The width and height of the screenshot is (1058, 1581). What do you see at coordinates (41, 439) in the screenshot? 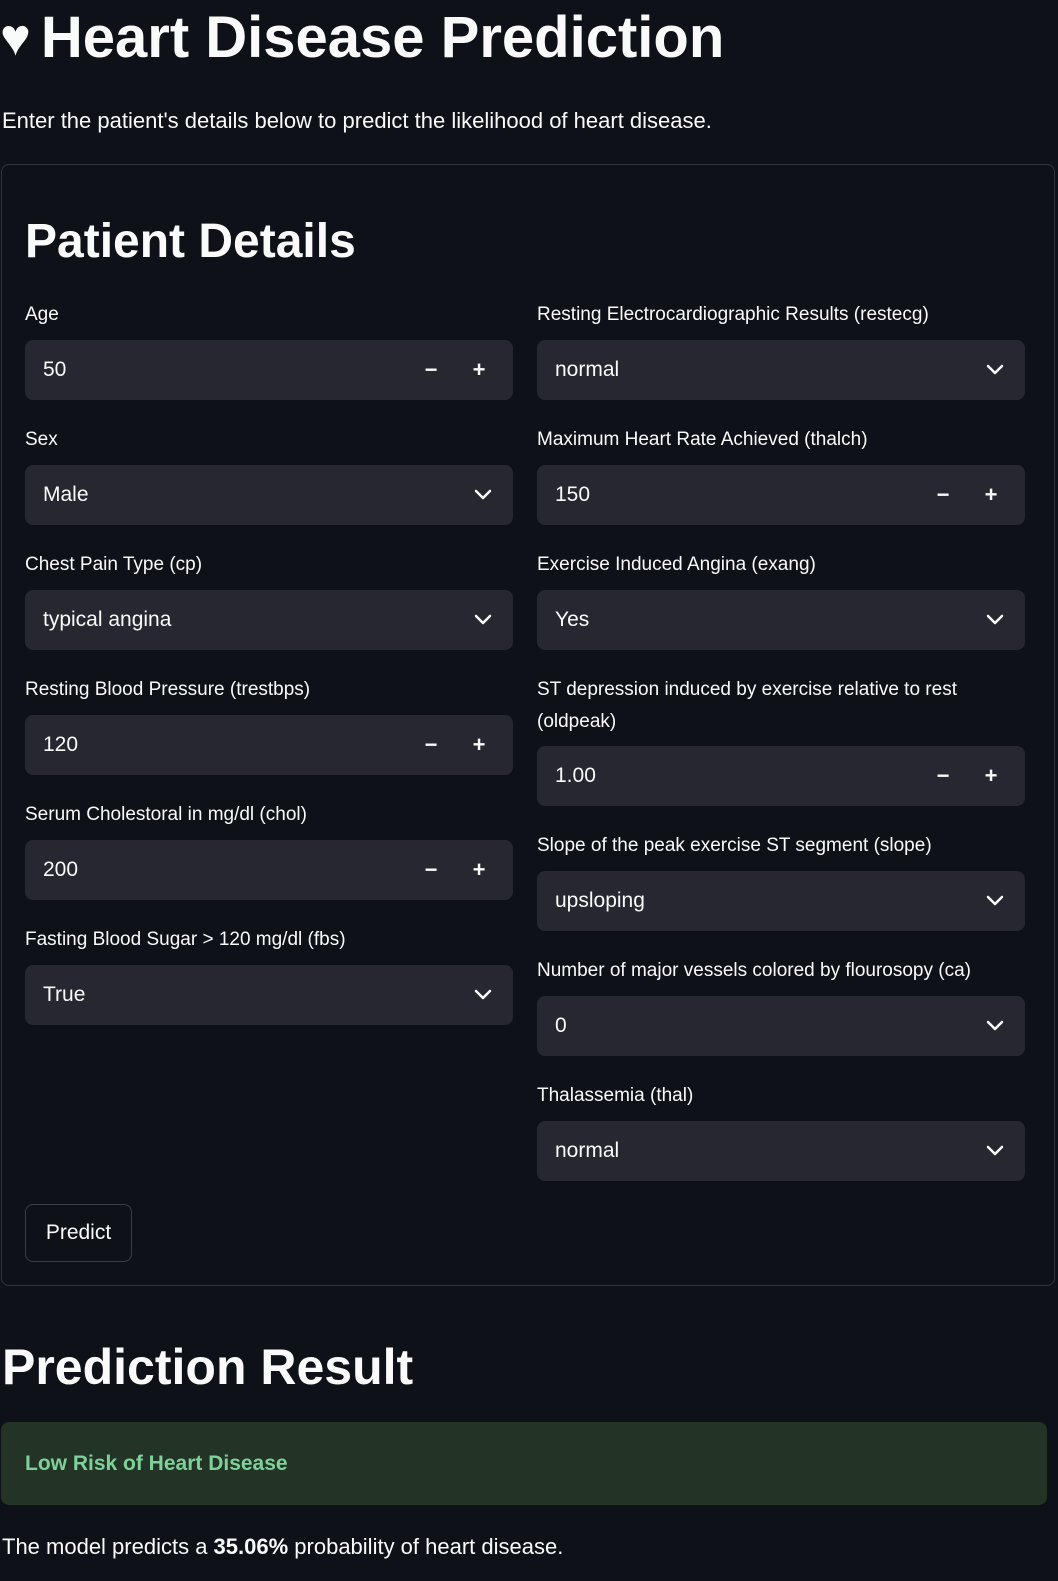
I see `sex-label: Sex` at bounding box center [41, 439].